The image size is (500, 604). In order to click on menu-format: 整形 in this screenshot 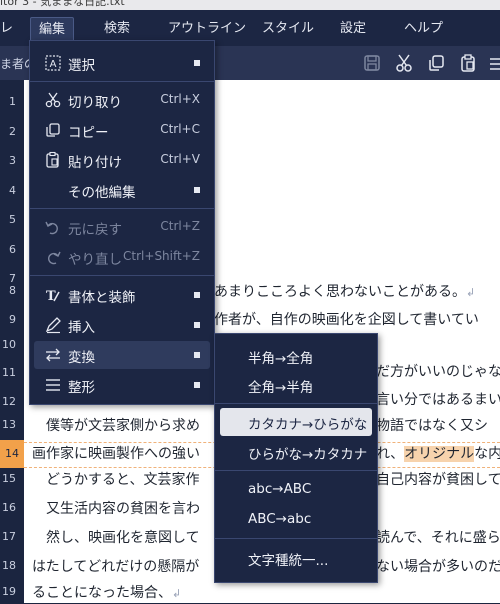, I will do `click(122, 385)`.